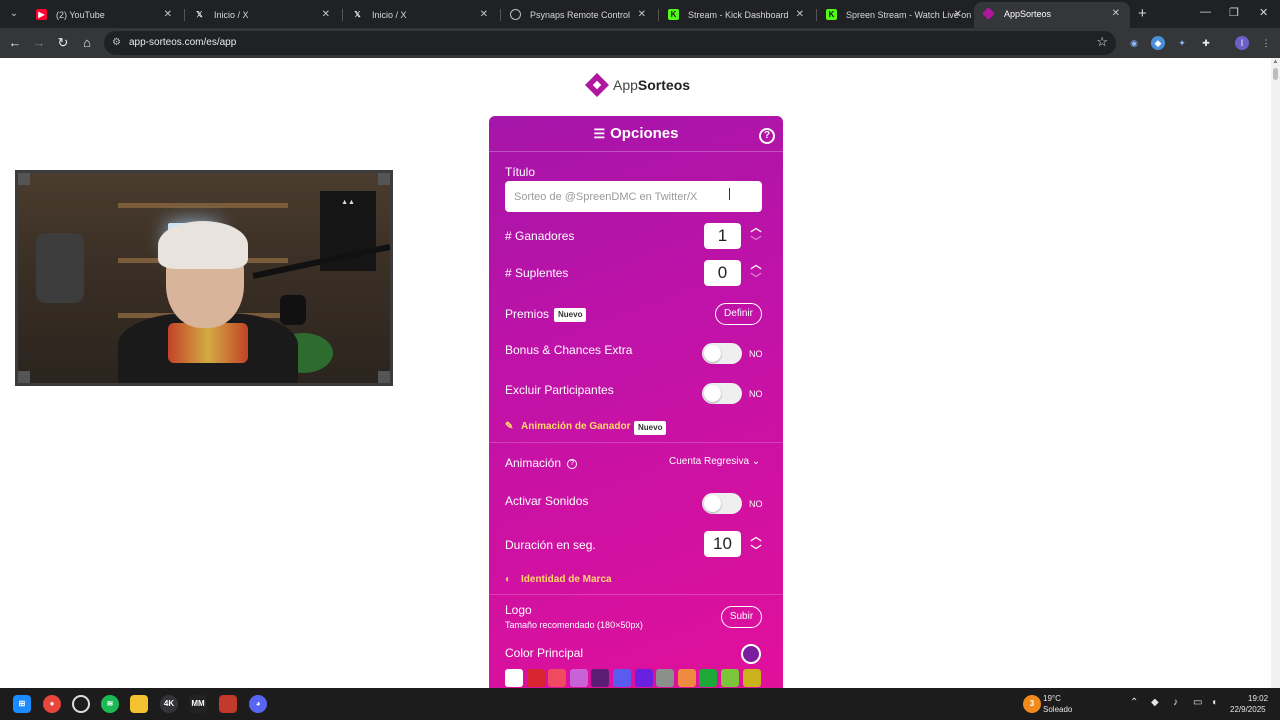  What do you see at coordinates (741, 617) in the screenshot?
I see `upload-logo-button: Subir` at bounding box center [741, 617].